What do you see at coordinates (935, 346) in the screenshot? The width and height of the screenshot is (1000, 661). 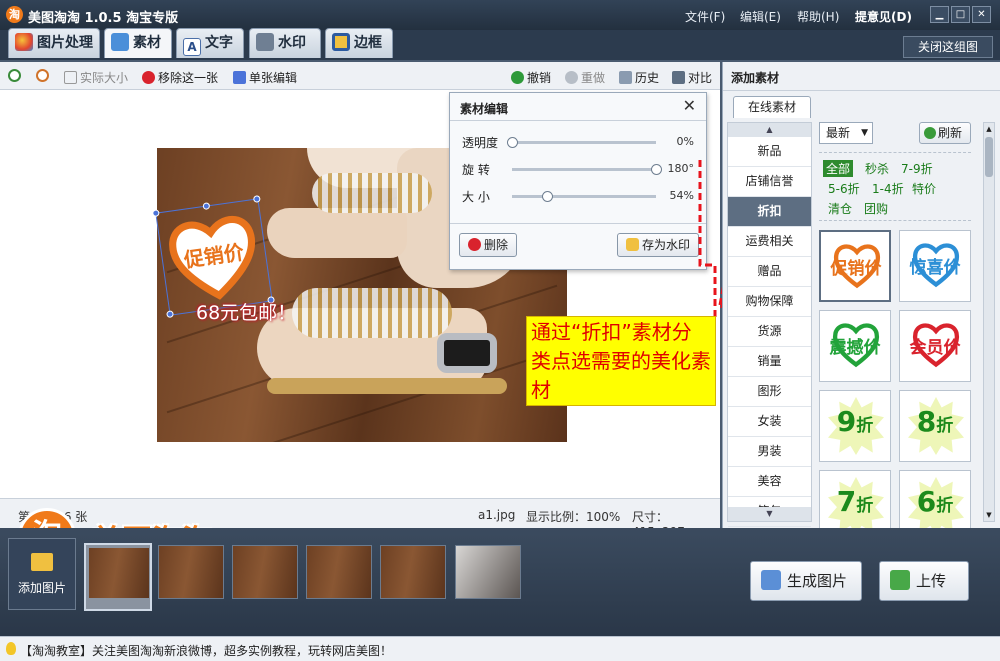 I see `sticker-thumbnail: 会员价` at bounding box center [935, 346].